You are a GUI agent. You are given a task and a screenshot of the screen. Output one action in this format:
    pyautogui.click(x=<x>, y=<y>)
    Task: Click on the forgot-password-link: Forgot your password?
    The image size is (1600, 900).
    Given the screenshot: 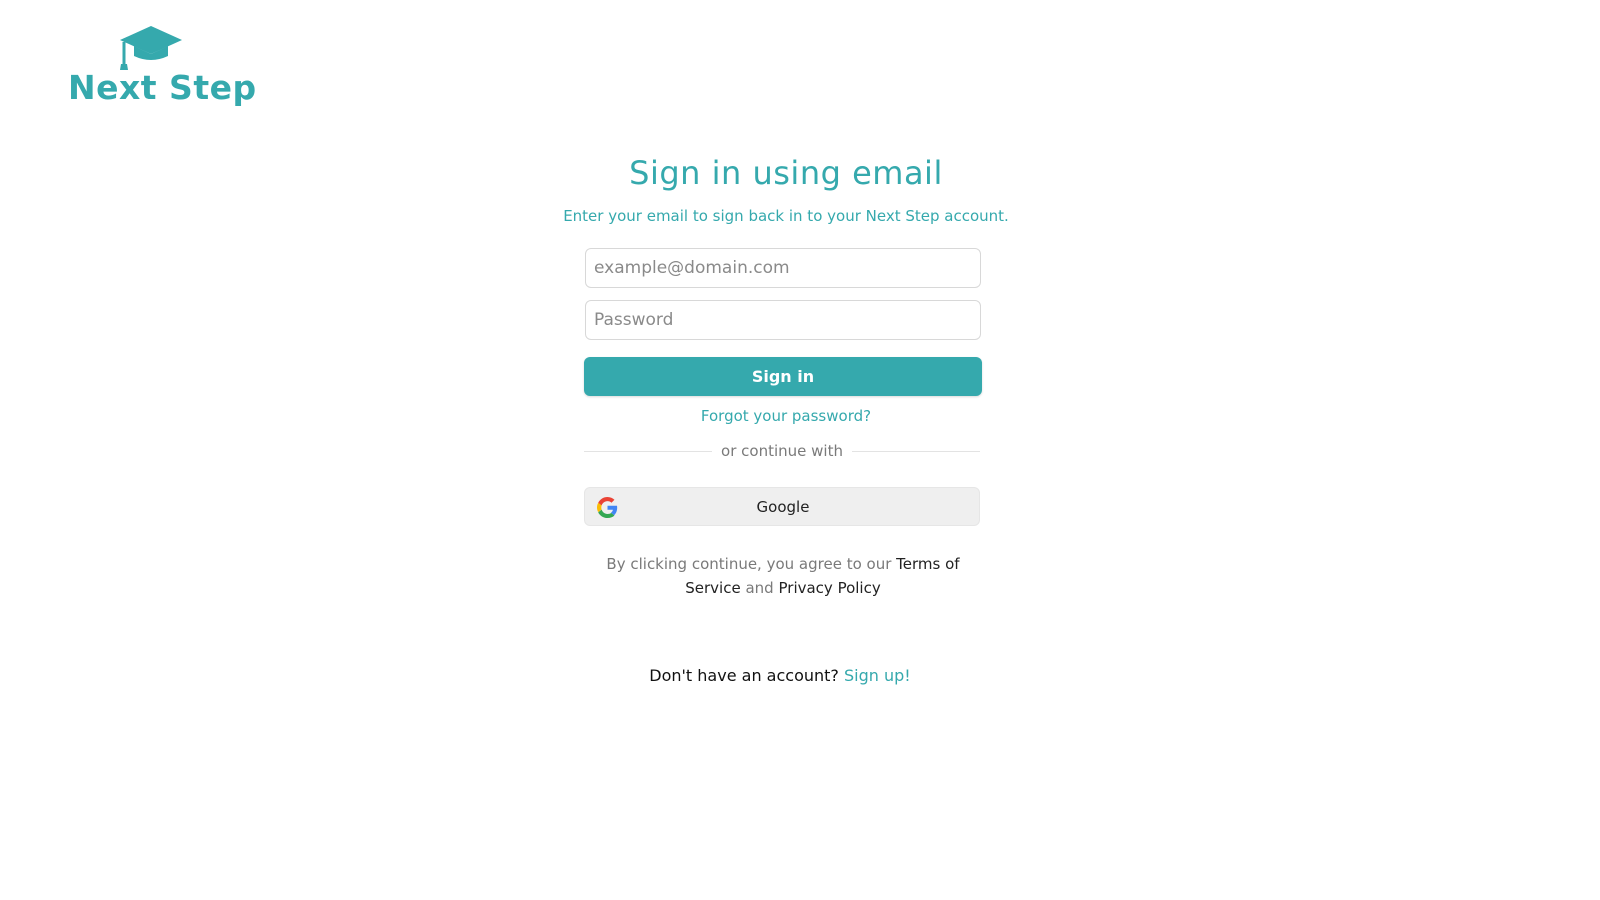 What is the action you would take?
    pyautogui.click(x=786, y=416)
    